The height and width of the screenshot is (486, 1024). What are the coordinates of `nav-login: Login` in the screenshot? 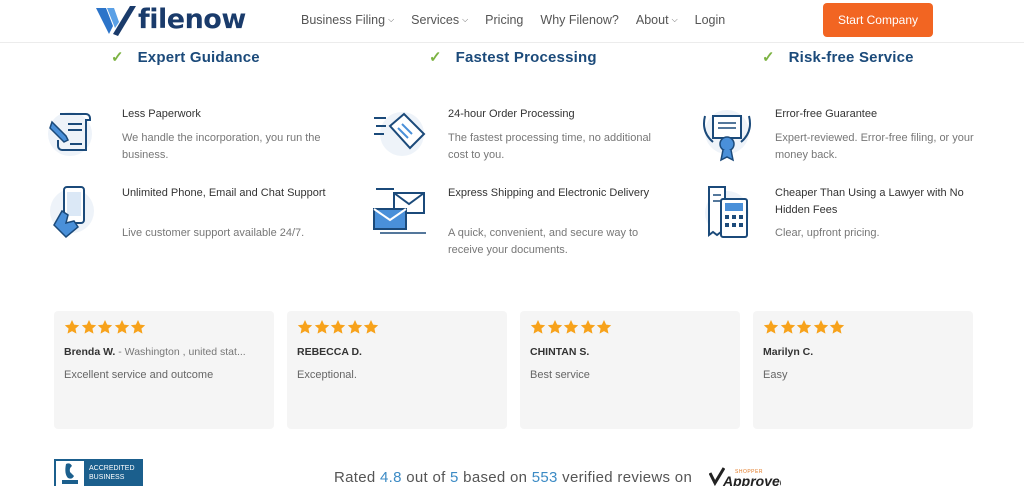 It's located at (710, 20).